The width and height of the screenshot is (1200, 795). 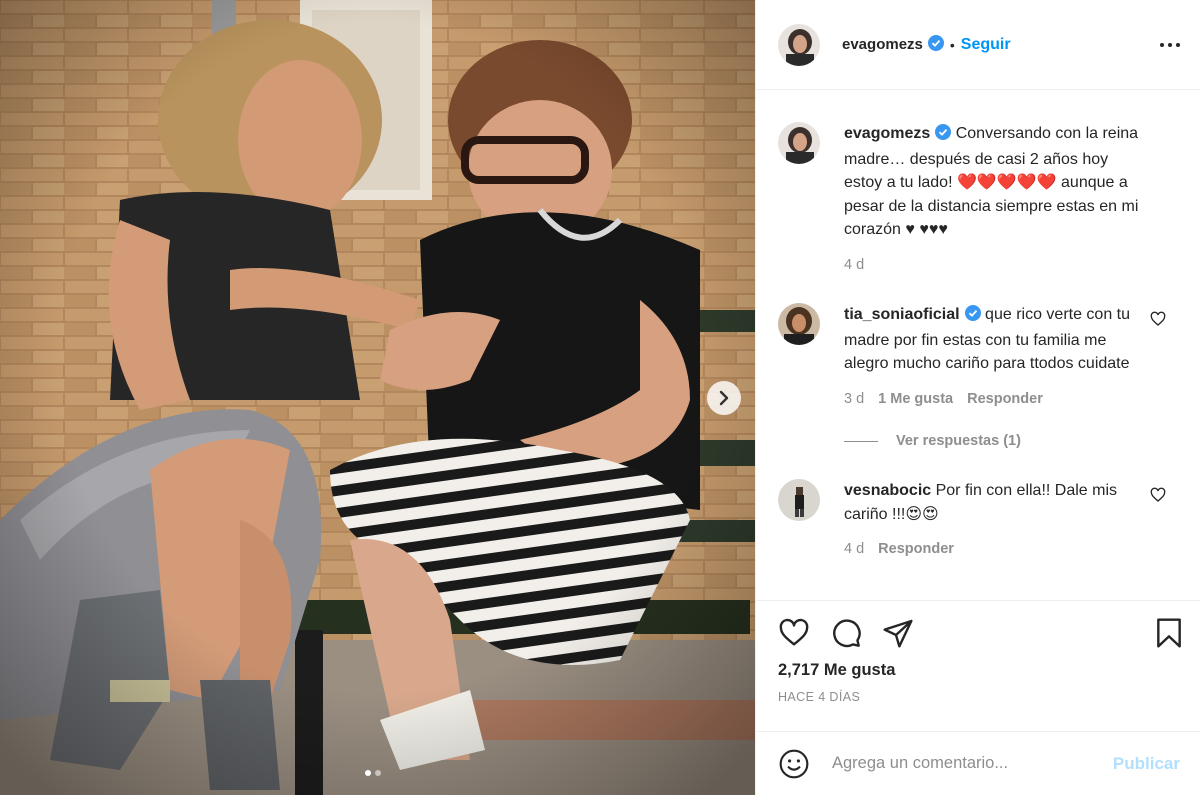 What do you see at coordinates (994, 266) in the screenshot?
I see `caption-meta: 4 d` at bounding box center [994, 266].